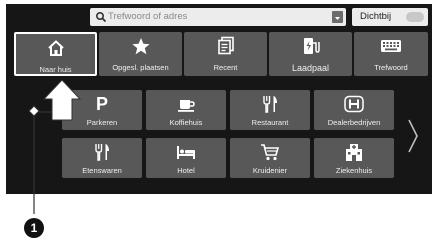 The image size is (440, 240). Describe the element at coordinates (34, 228) in the screenshot. I see `callout-number-badge: 1` at that location.